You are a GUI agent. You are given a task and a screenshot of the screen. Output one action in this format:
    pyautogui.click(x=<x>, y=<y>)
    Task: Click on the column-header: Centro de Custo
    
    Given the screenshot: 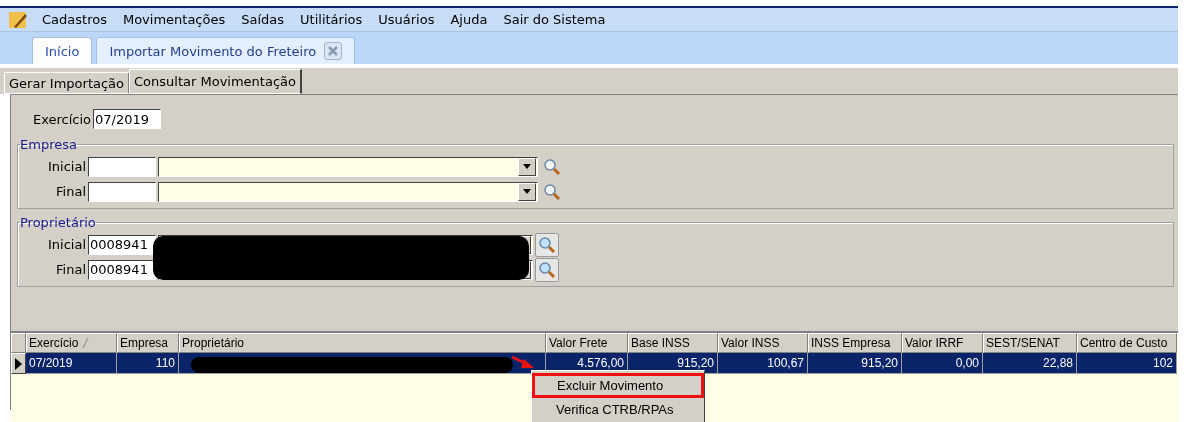 What is the action you would take?
    pyautogui.click(x=1127, y=343)
    